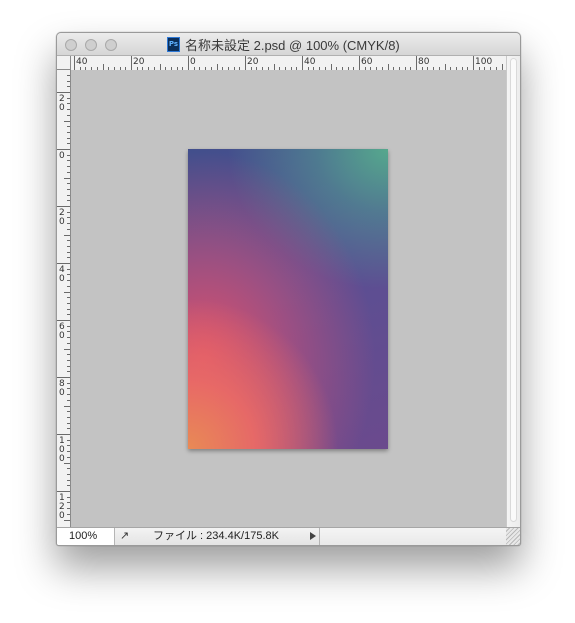  Describe the element at coordinates (111, 45) in the screenshot. I see `zoom-button` at that location.